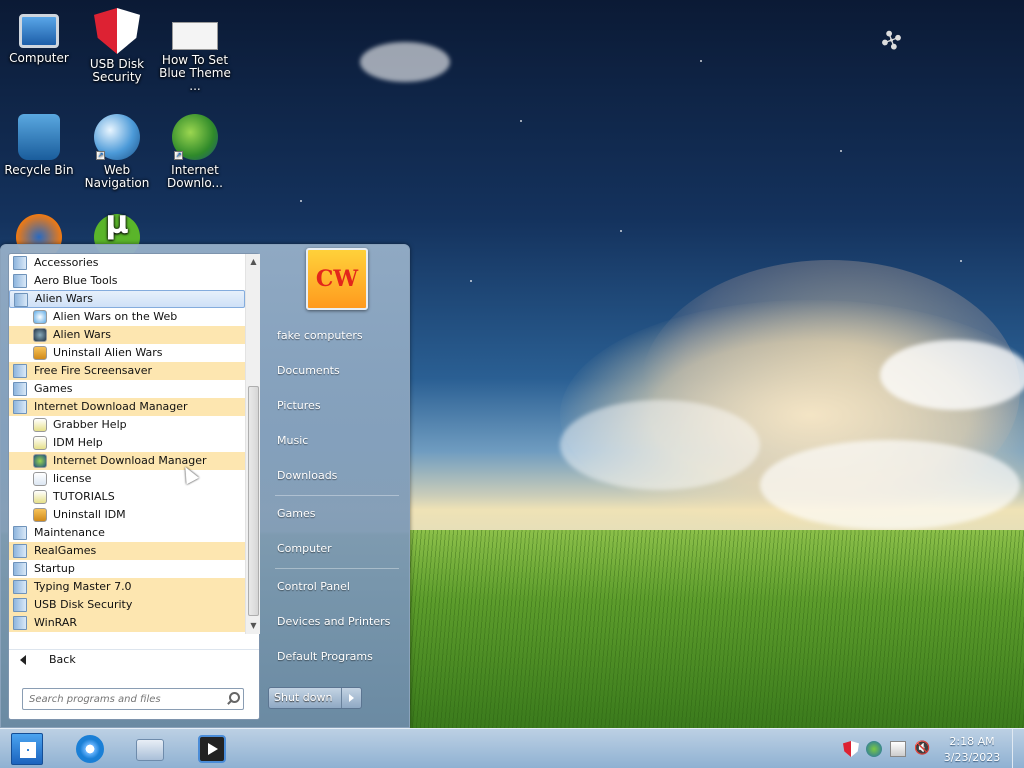 This screenshot has width=1024, height=768. Describe the element at coordinates (335, 622) in the screenshot. I see `right-item-devices-printers: Devices and Printers` at that location.